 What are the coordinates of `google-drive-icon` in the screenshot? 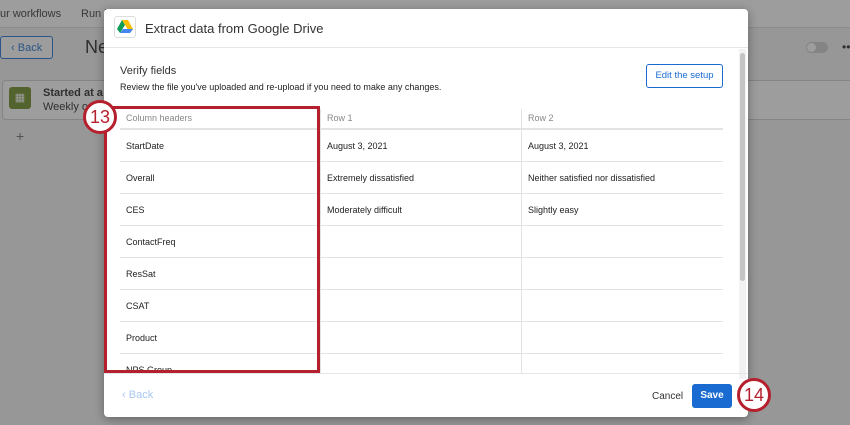 It's located at (125, 27).